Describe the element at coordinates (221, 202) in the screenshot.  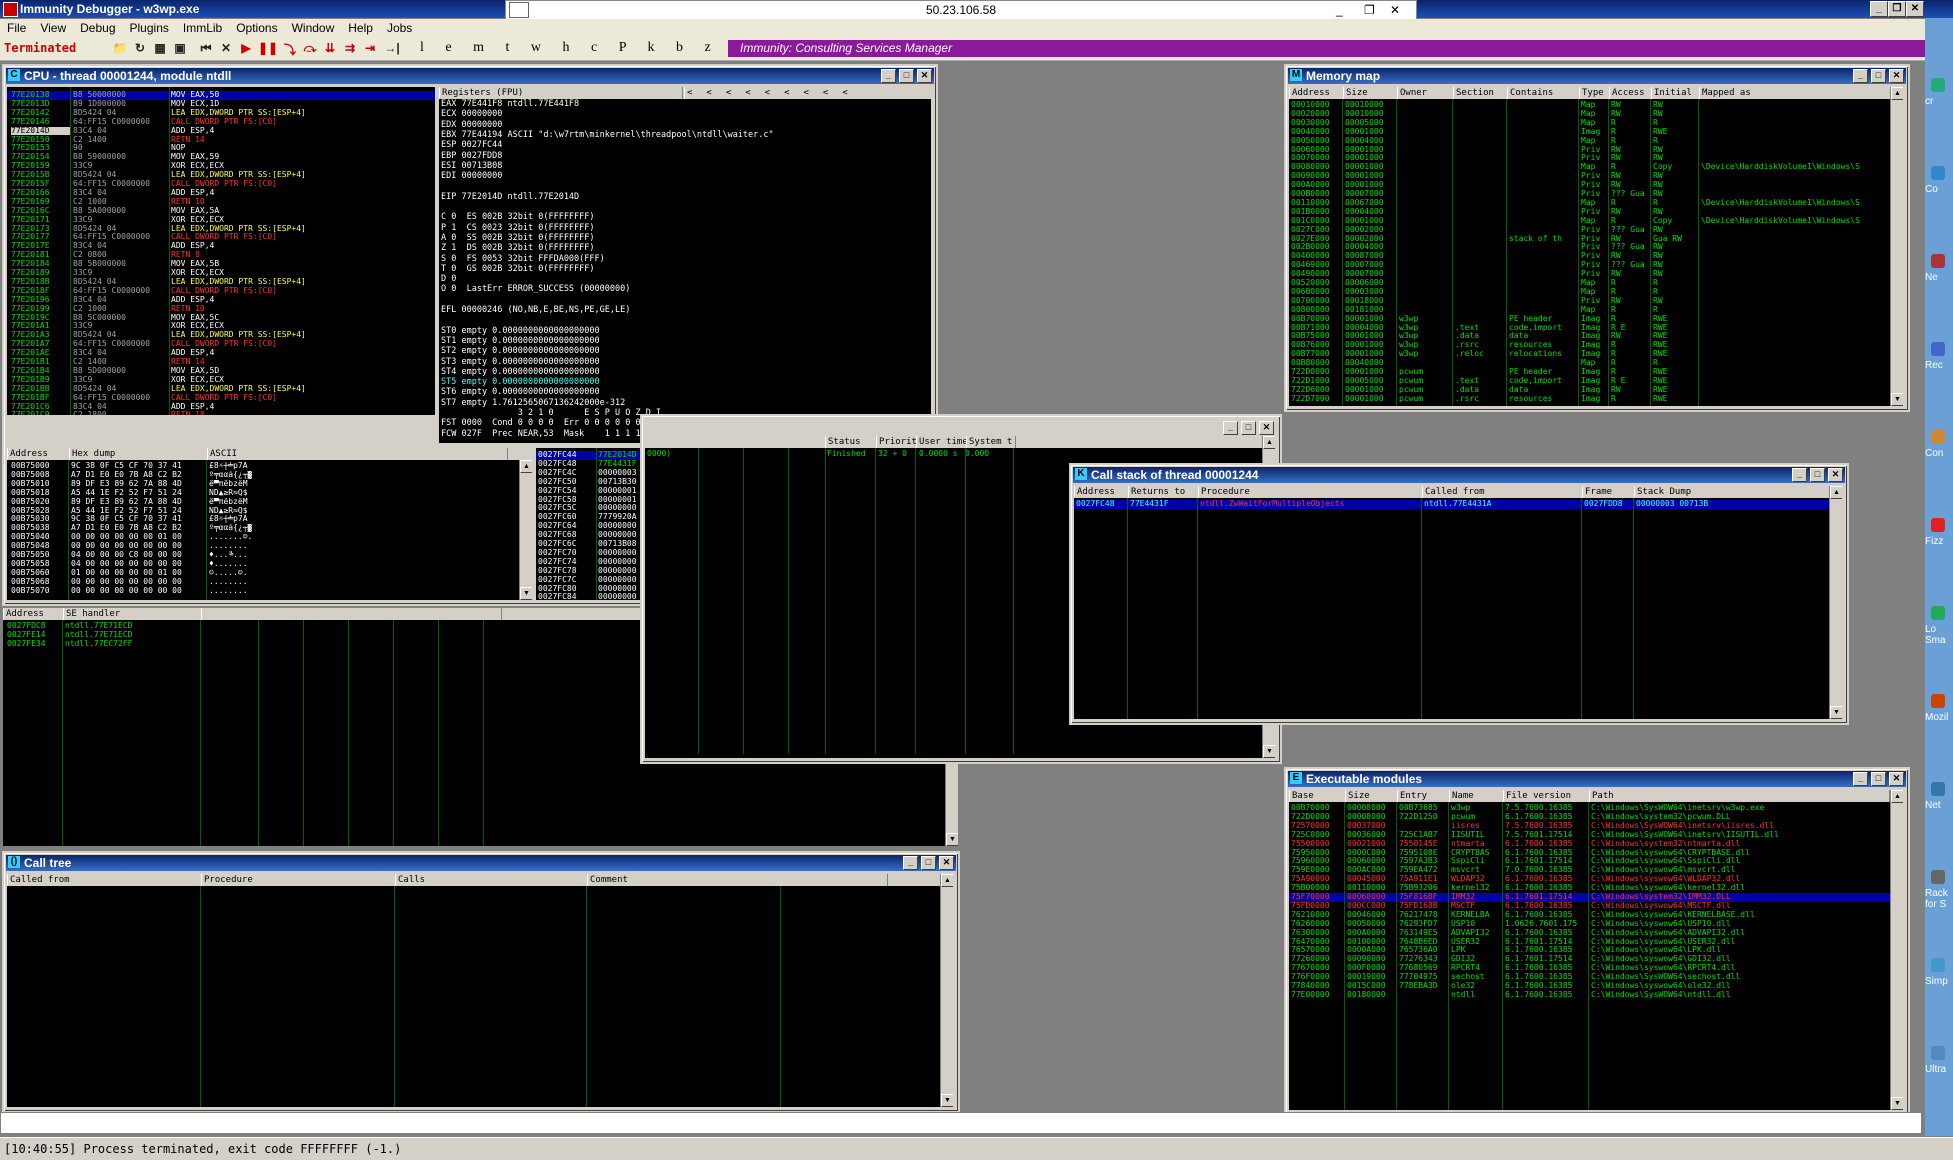
I see `disasm-row: 77E20169 C2 1000 RETN 10` at that location.